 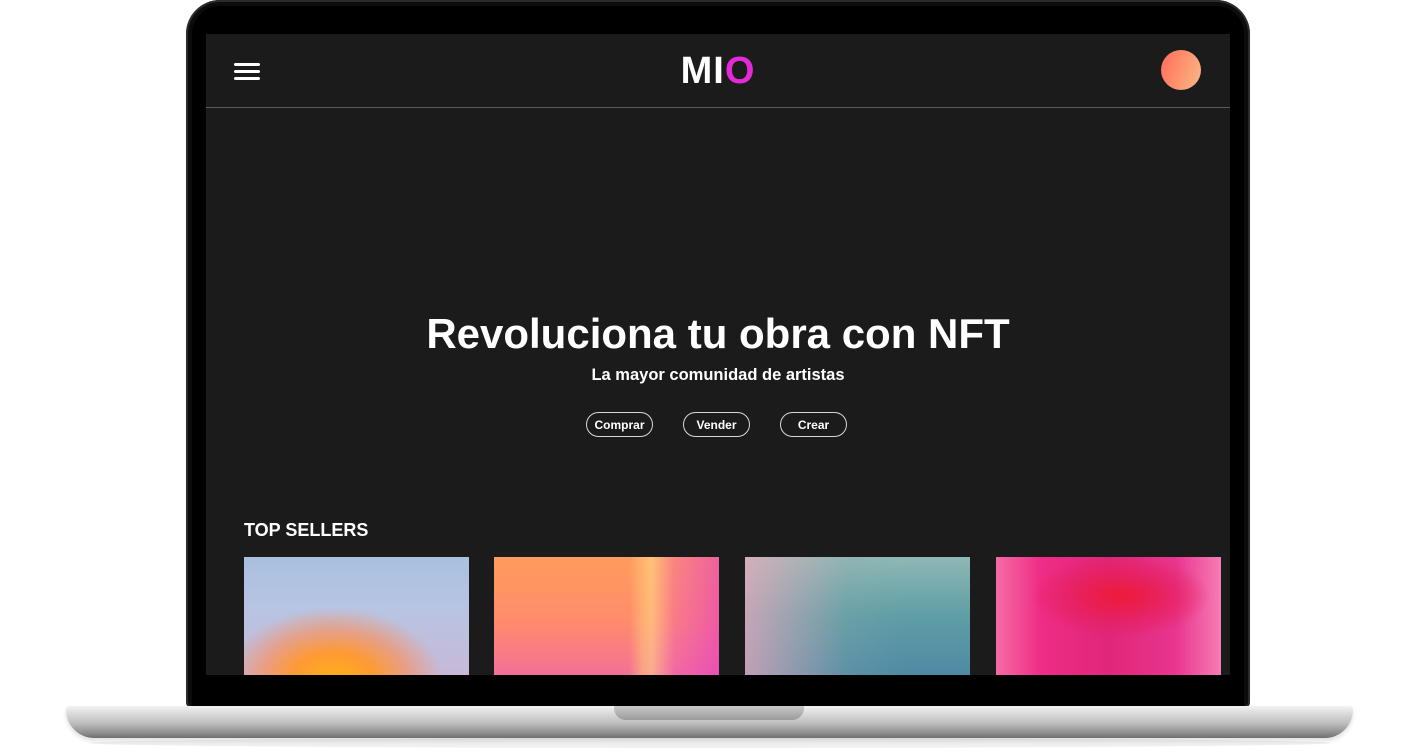 I want to click on hero-subtitle: La mayor comunidad de artistas, so click(x=718, y=375).